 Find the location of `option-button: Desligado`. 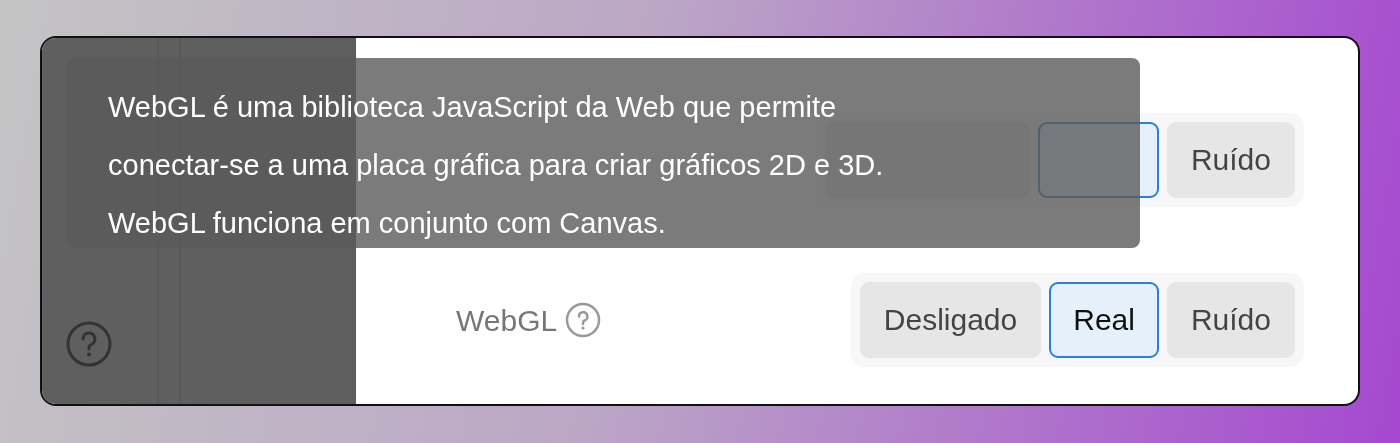

option-button: Desligado is located at coordinates (950, 320).